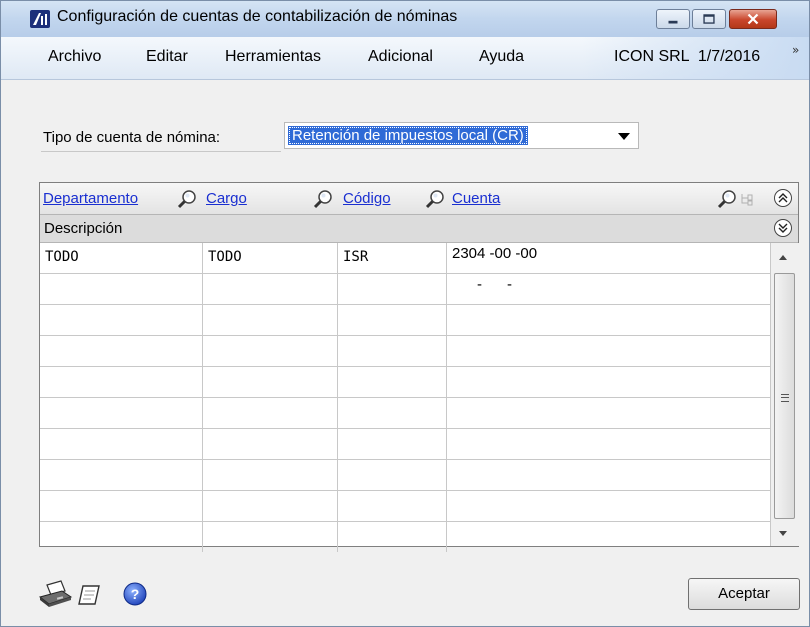 The width and height of the screenshot is (810, 627). I want to click on code-cell: ISR, so click(392, 258).